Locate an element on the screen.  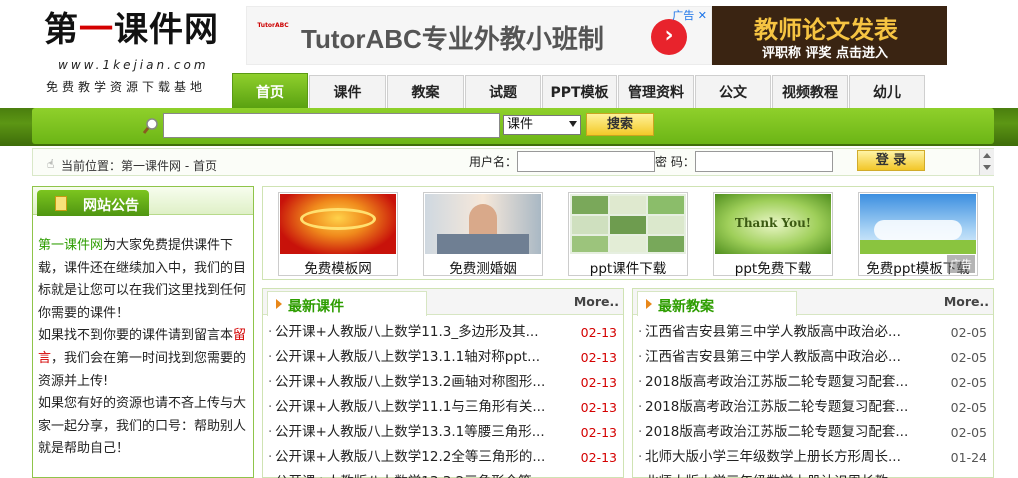
tab-home: 首页 is located at coordinates (270, 91).